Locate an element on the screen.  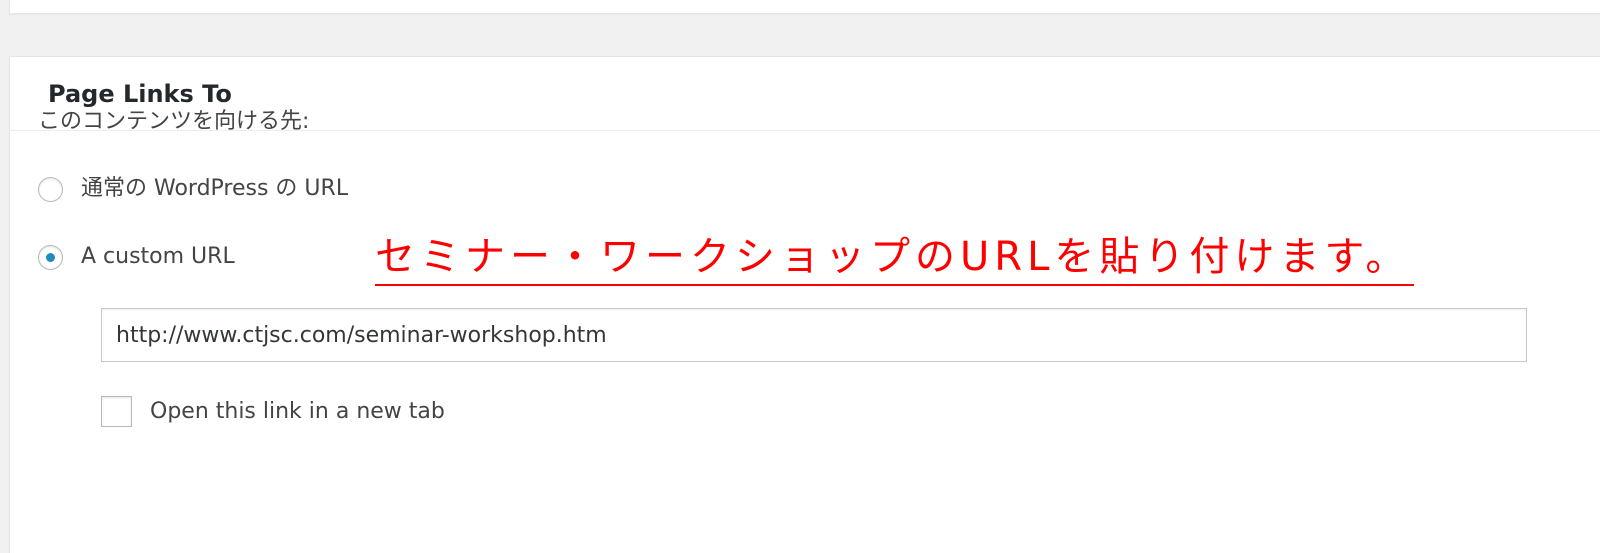
radio-button-wordpress-url is located at coordinates (50, 189).